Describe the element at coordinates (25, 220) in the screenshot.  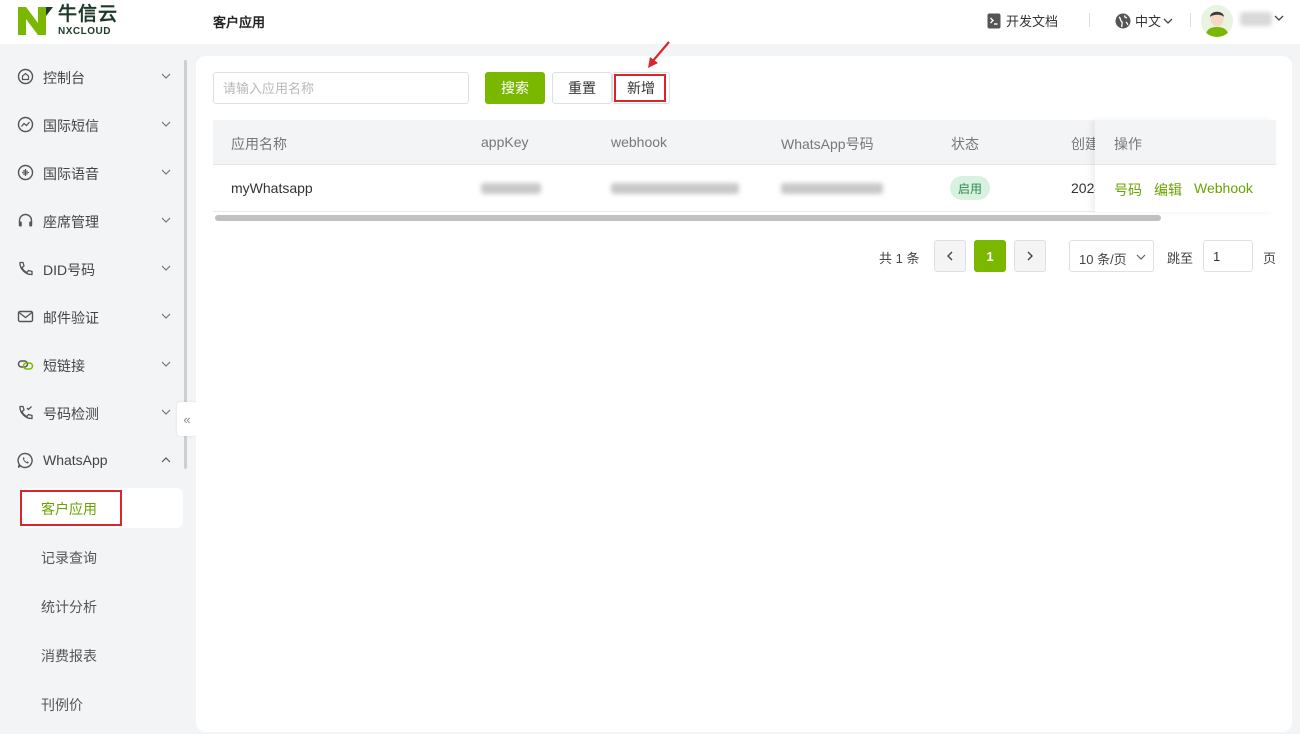
I see `headset-icon` at that location.